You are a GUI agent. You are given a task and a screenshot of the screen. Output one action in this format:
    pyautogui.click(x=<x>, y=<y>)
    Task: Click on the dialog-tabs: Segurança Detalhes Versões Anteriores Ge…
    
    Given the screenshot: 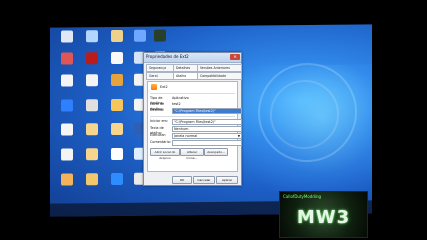 What is the action you would take?
    pyautogui.click(x=194, y=72)
    